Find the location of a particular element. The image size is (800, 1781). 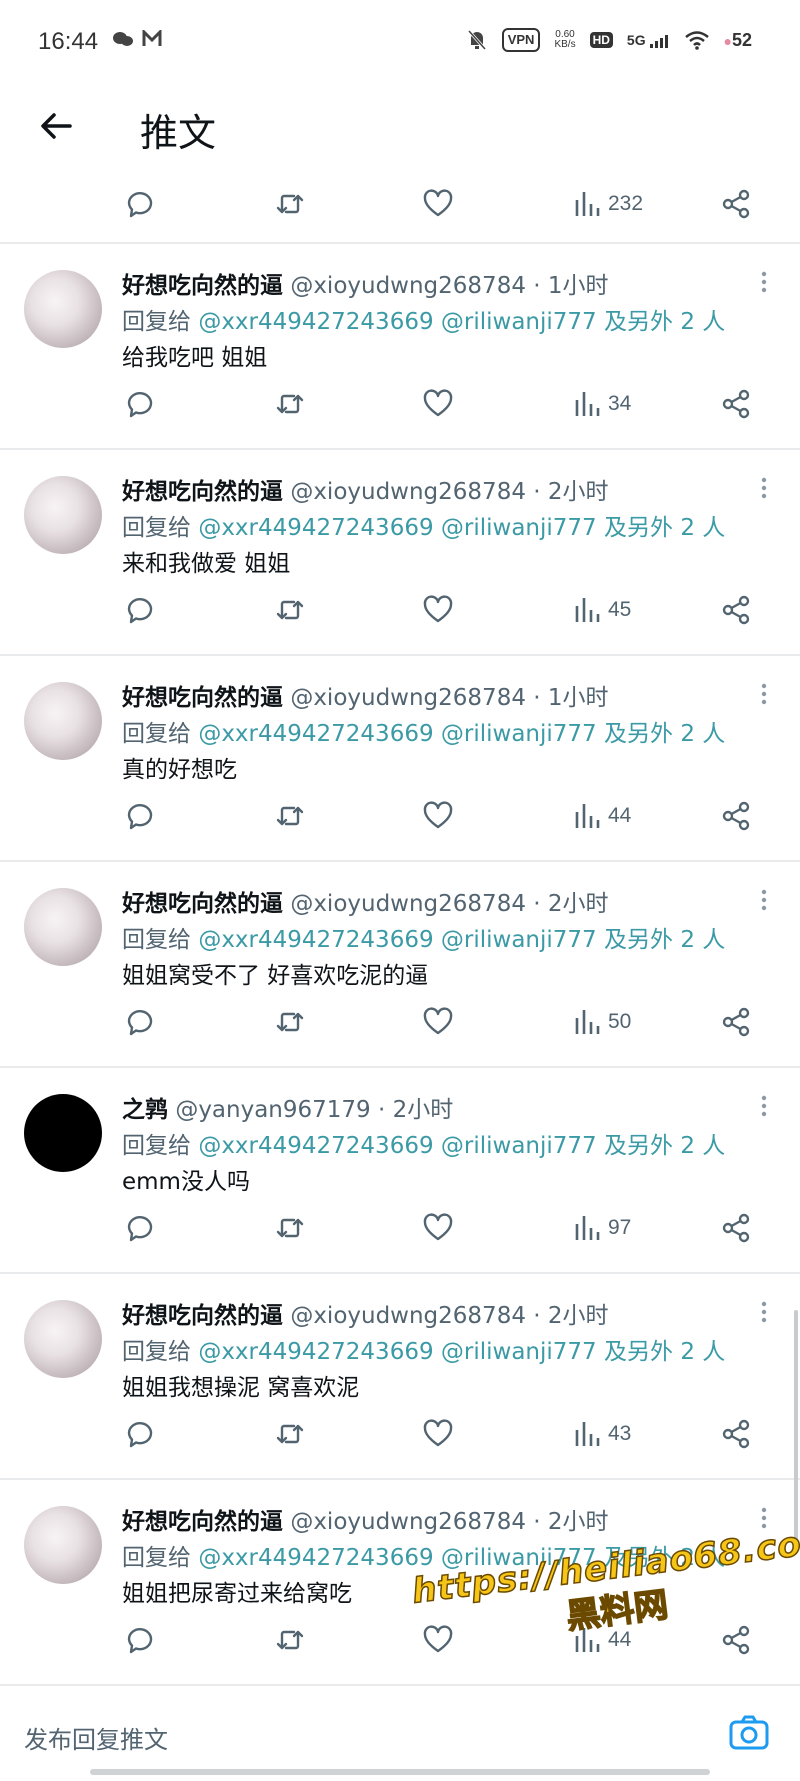

camera-icon is located at coordinates (749, 1733).